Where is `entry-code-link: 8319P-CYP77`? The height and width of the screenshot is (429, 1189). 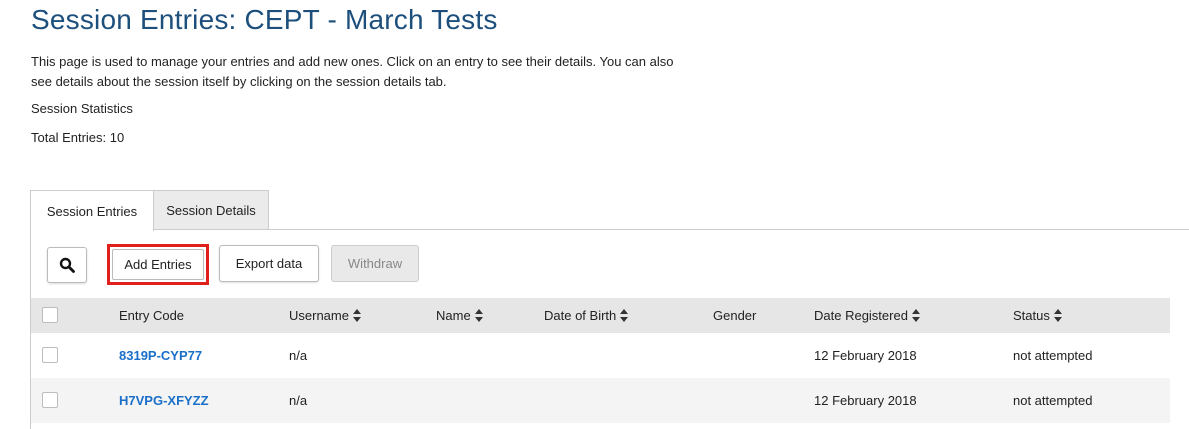 entry-code-link: 8319P-CYP77 is located at coordinates (160, 355).